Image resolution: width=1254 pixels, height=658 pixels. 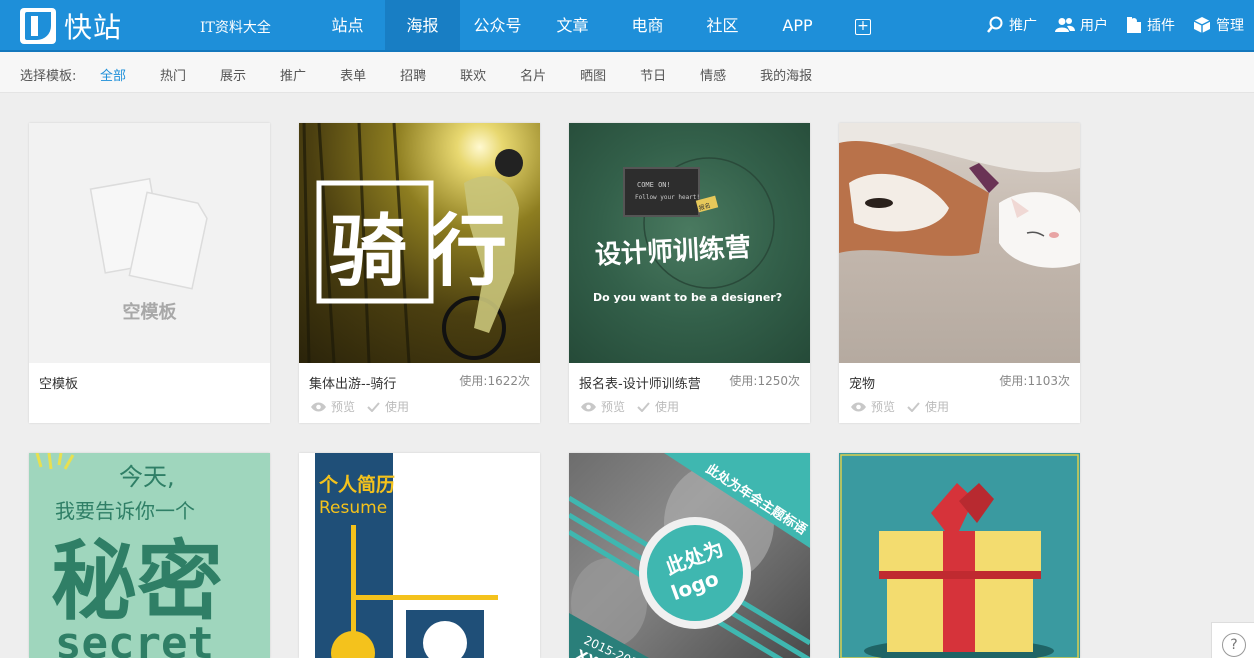 I want to click on manage-link: 管理, so click(x=1218, y=25).